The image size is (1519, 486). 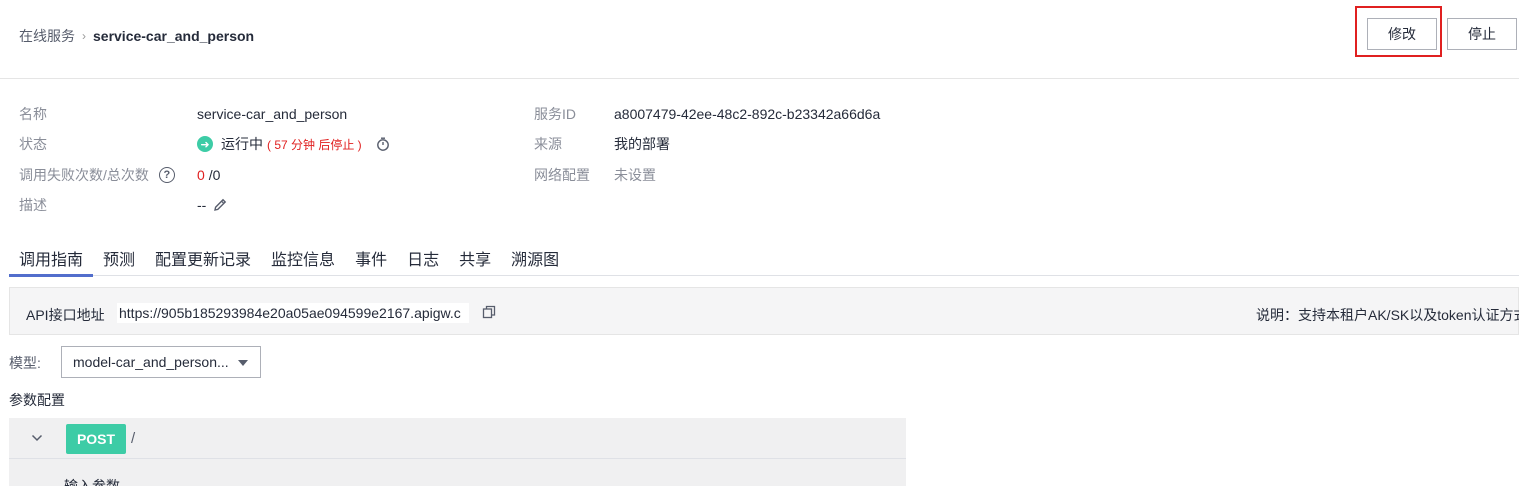 I want to click on network-label-row: 网络配置, so click(x=562, y=175).